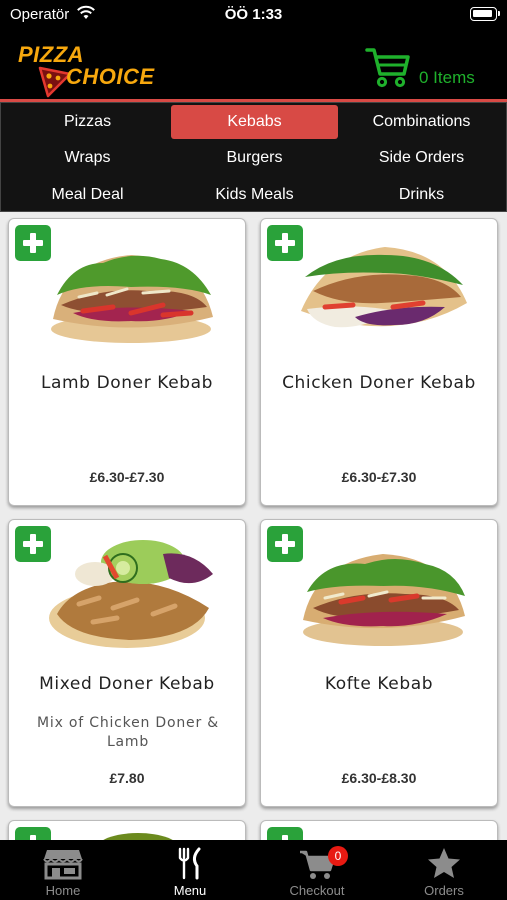 This screenshot has width=507, height=900. Describe the element at coordinates (317, 890) in the screenshot. I see `tab-checkout-label: Checkout` at that location.